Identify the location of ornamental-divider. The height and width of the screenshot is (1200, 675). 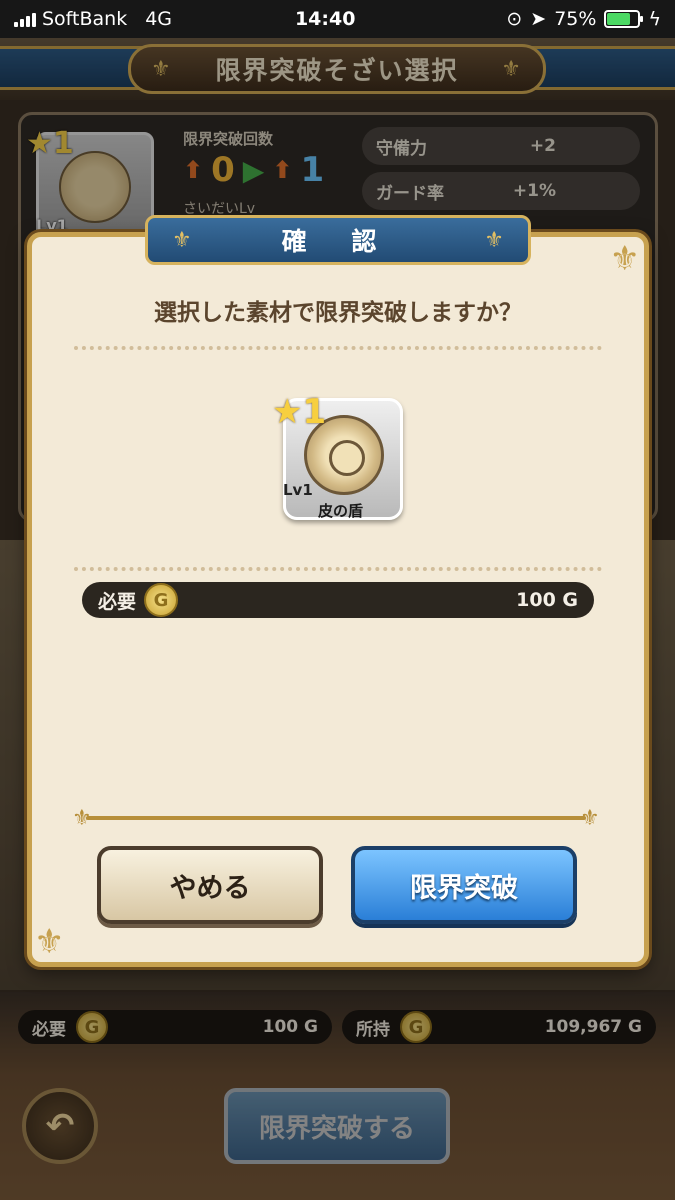
(336, 818).